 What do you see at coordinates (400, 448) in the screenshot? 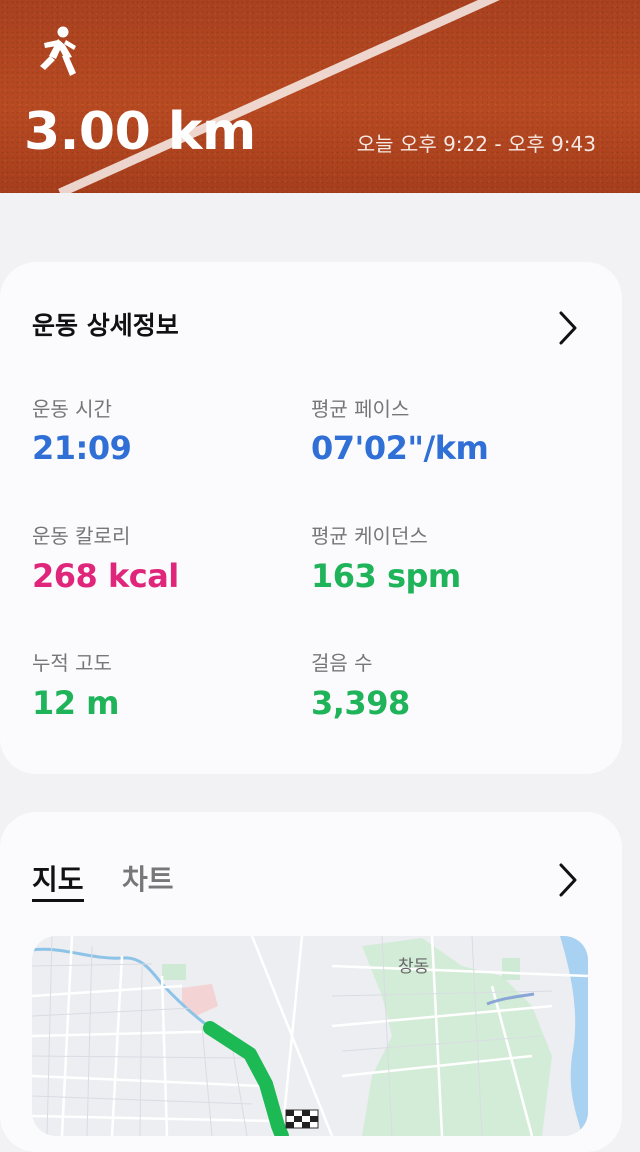
I see `stat-value-avg-pace: 07'02"/km` at bounding box center [400, 448].